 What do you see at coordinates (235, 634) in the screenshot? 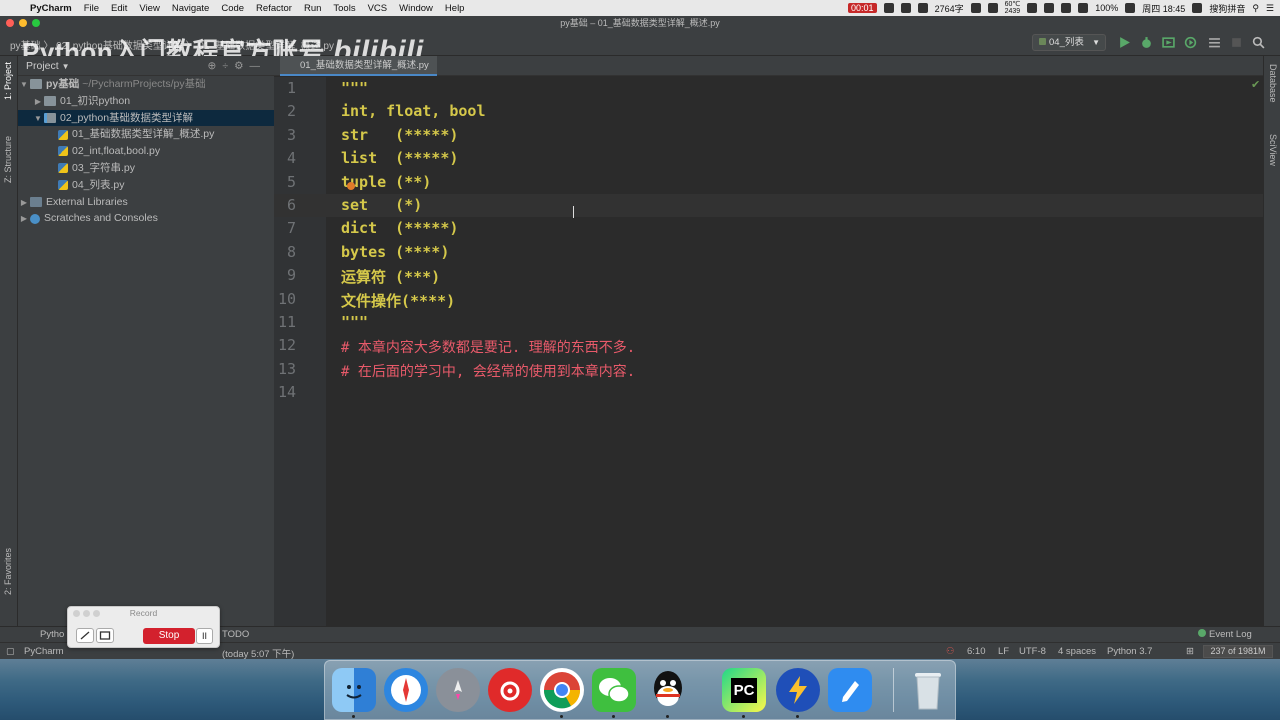
I see `todo-tab: TODO` at bounding box center [235, 634].